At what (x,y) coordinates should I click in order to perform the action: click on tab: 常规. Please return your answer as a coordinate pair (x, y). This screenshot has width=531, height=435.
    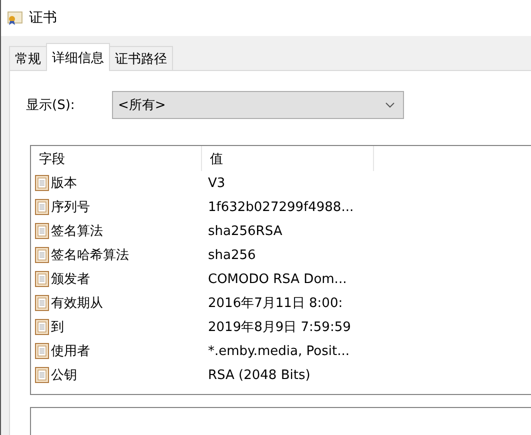
    Looking at the image, I should click on (28, 58).